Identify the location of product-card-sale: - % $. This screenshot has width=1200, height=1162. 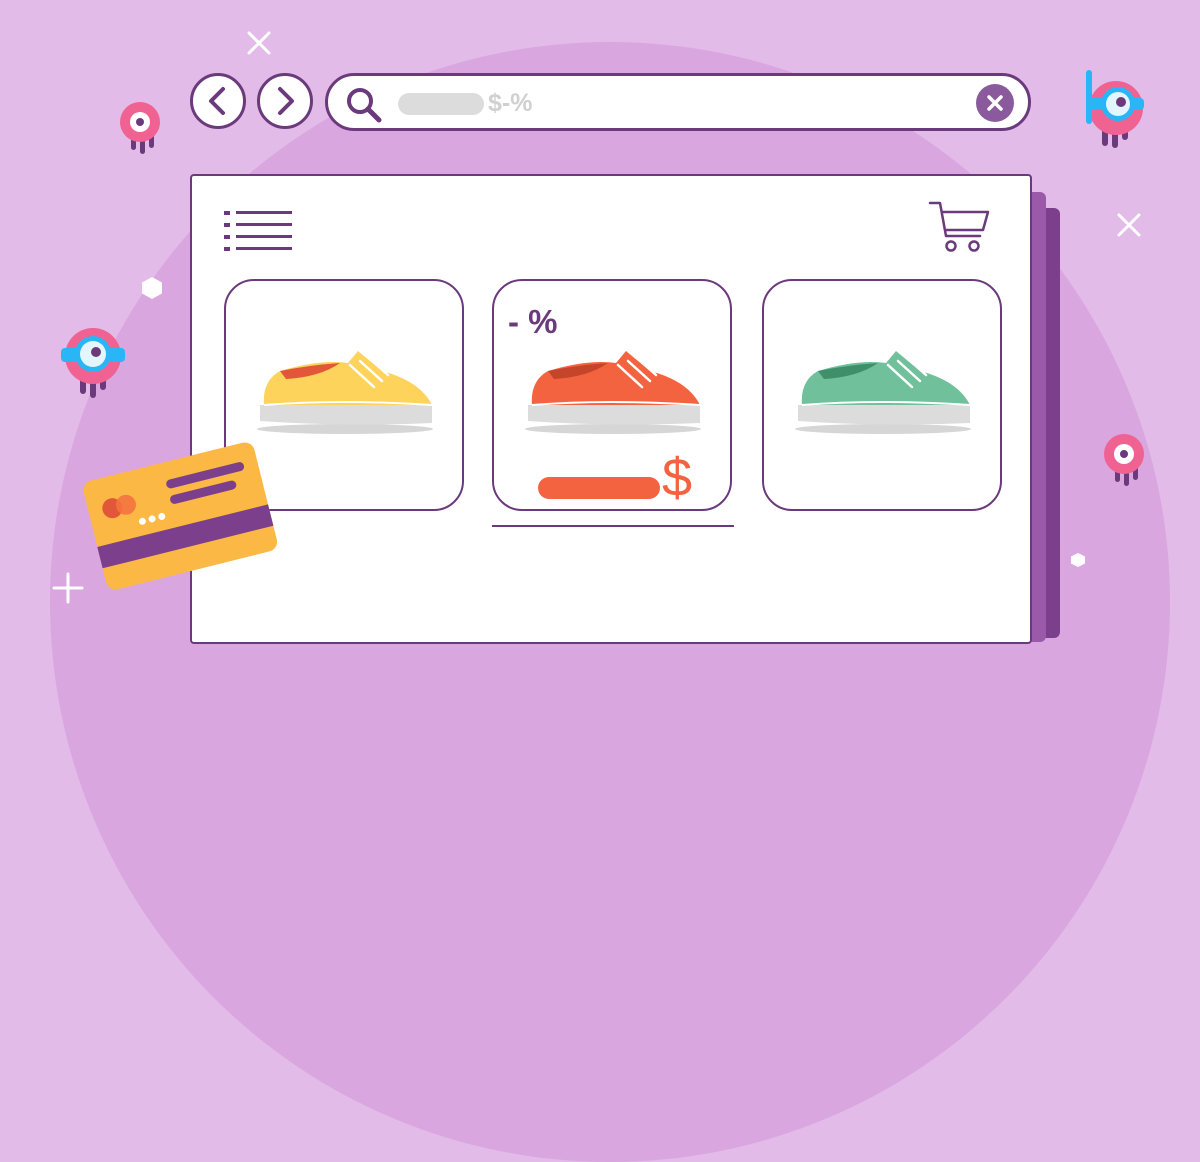
(612, 395).